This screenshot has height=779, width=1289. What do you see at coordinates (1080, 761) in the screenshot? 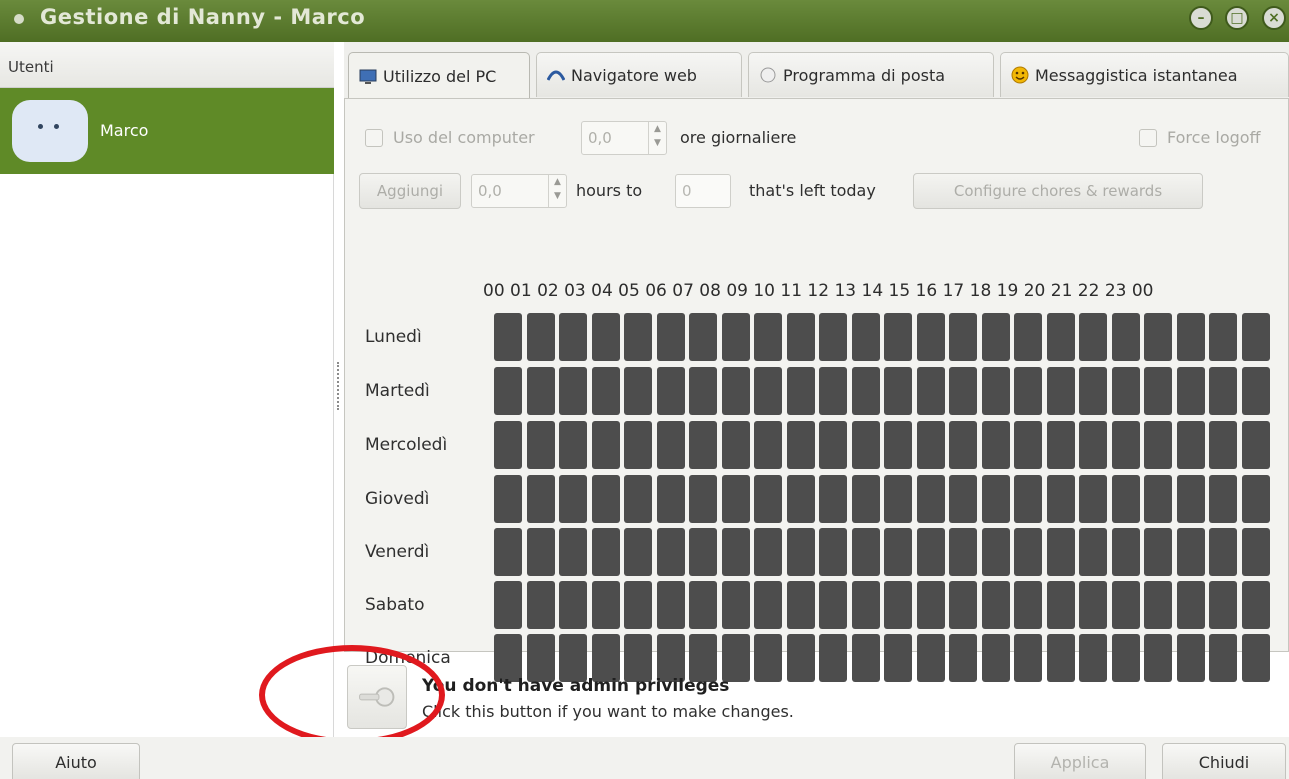
I see `apply-button: Applica` at bounding box center [1080, 761].